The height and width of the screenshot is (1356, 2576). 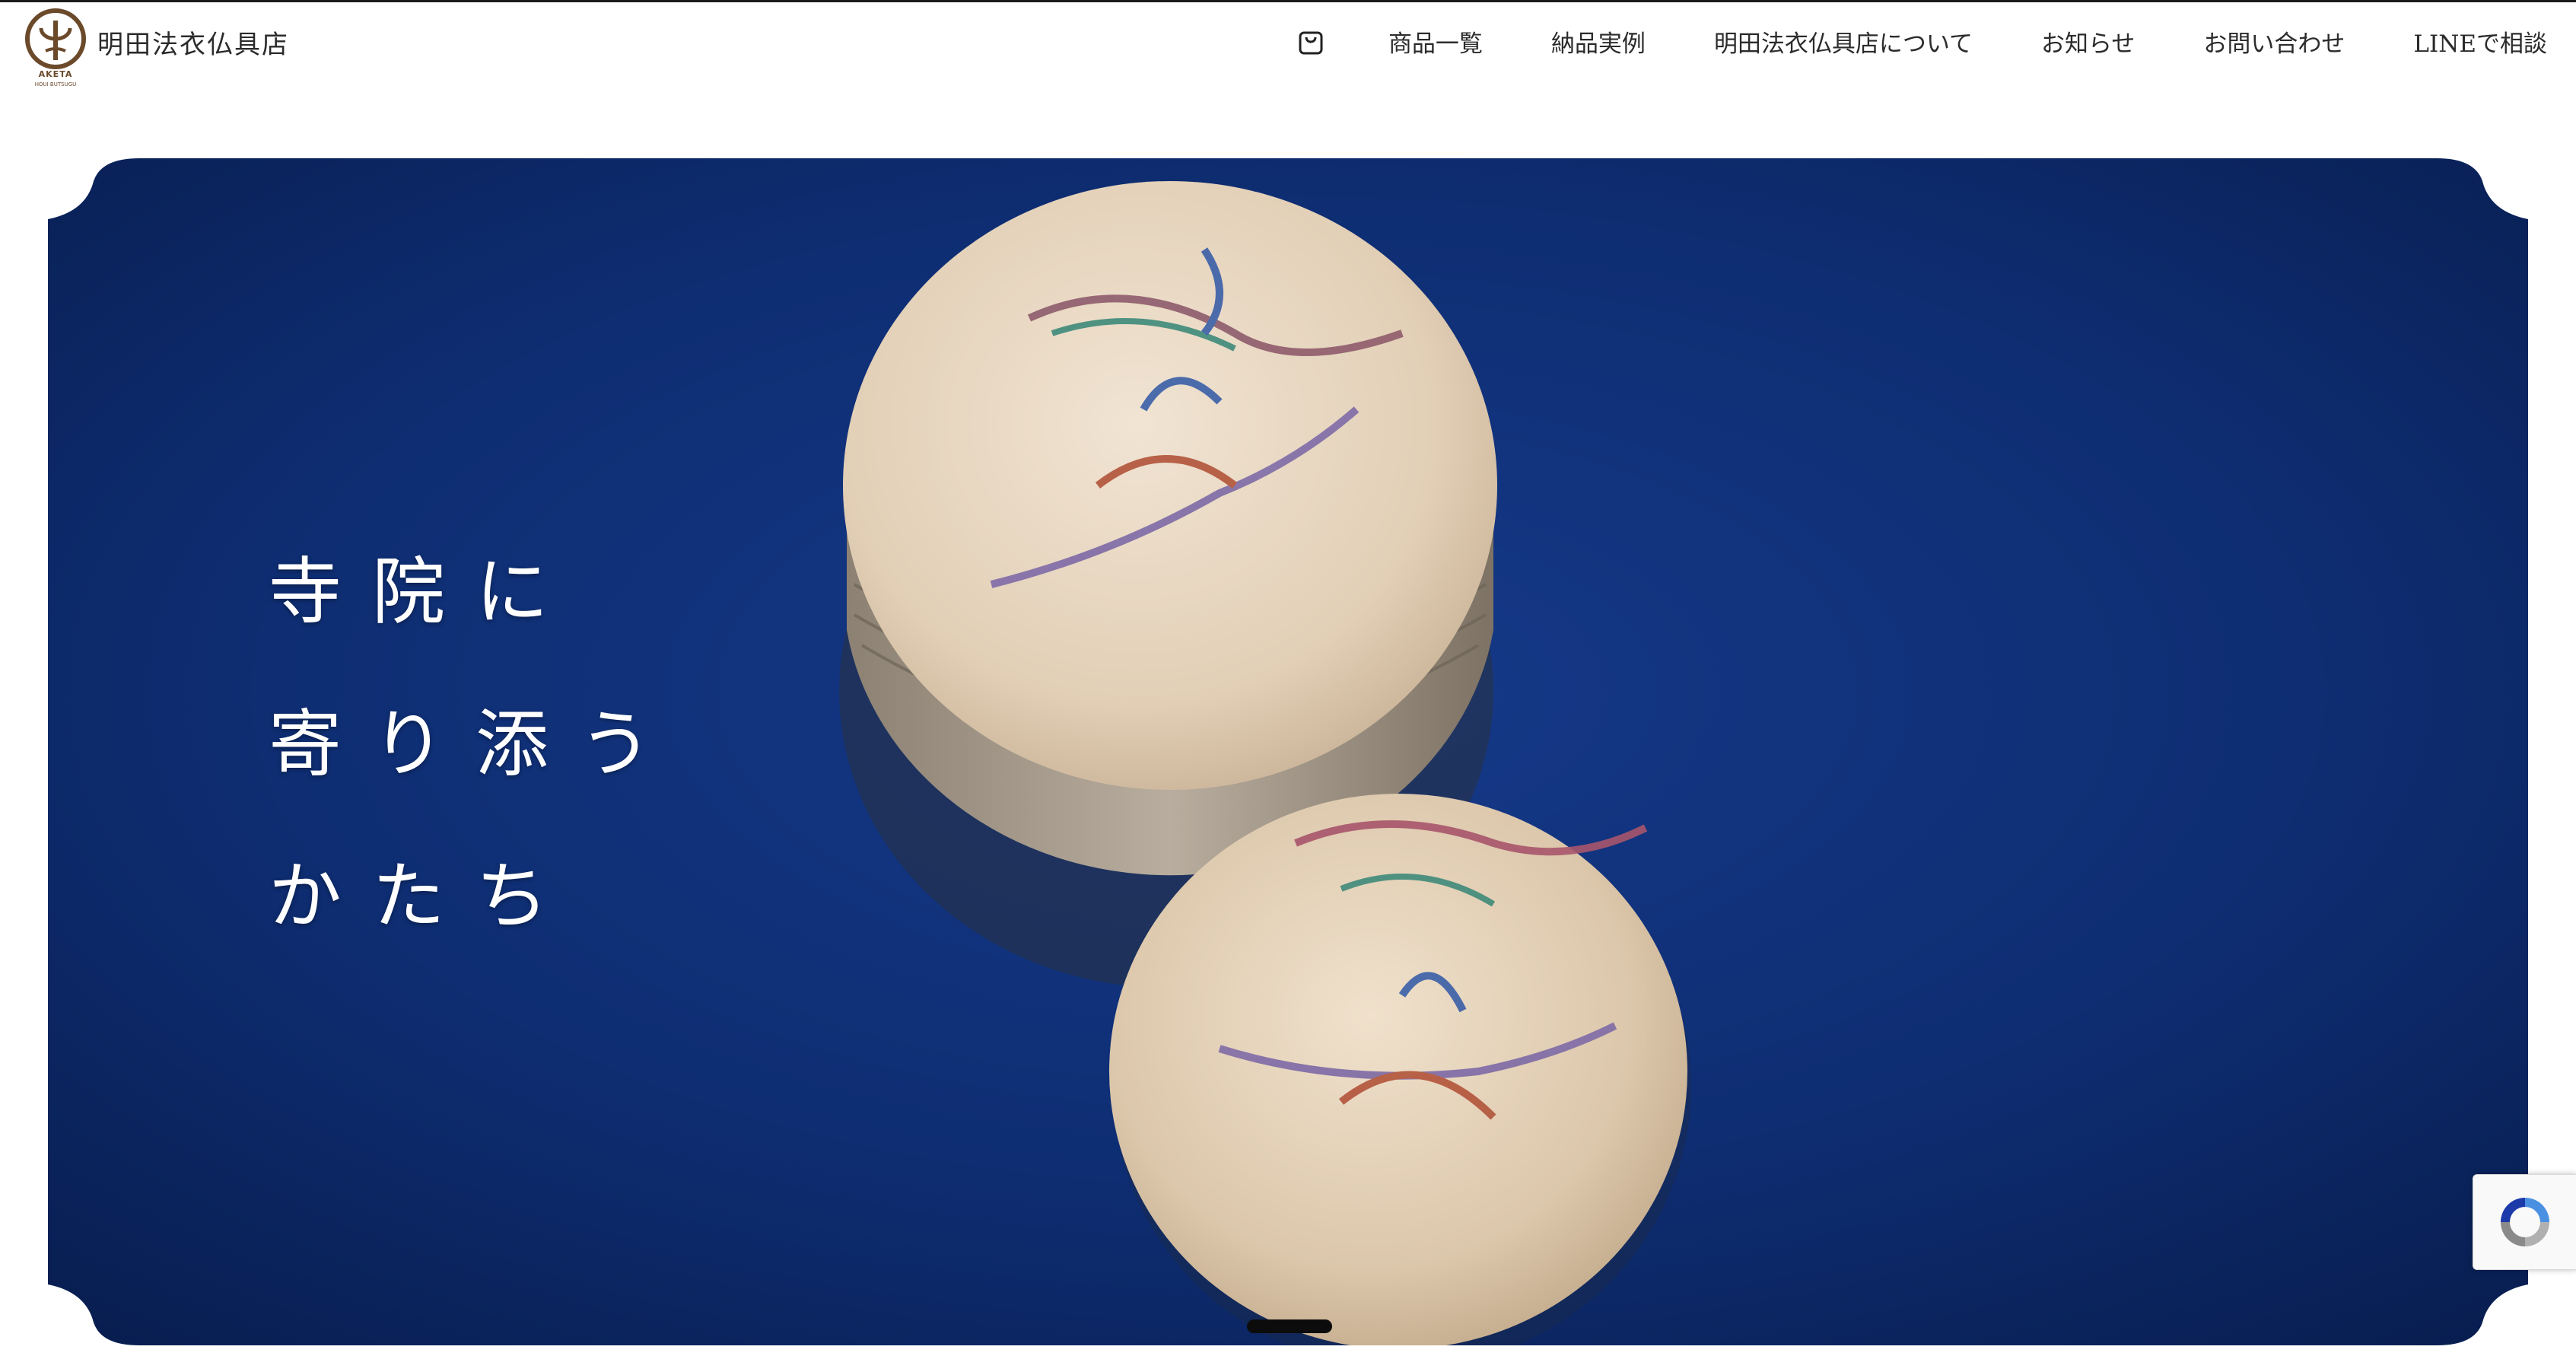 What do you see at coordinates (56, 74) in the screenshot?
I see `logo-text-top: AKETA` at bounding box center [56, 74].